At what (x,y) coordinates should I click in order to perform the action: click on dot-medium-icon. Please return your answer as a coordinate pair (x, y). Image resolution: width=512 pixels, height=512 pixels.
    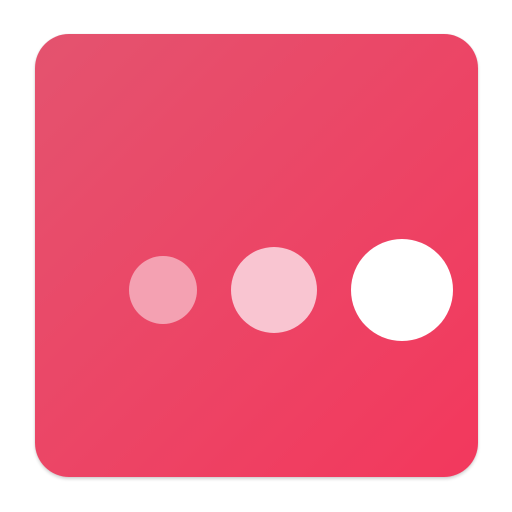
    Looking at the image, I should click on (274, 290).